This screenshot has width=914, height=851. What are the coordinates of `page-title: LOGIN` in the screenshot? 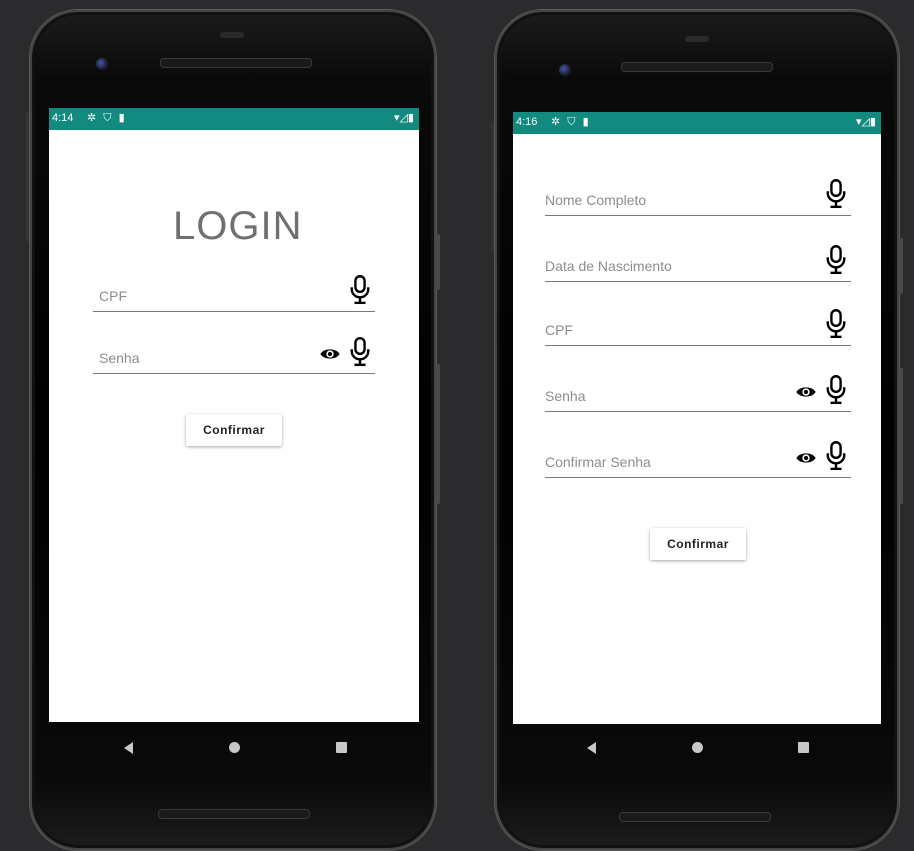 It's located at (238, 226).